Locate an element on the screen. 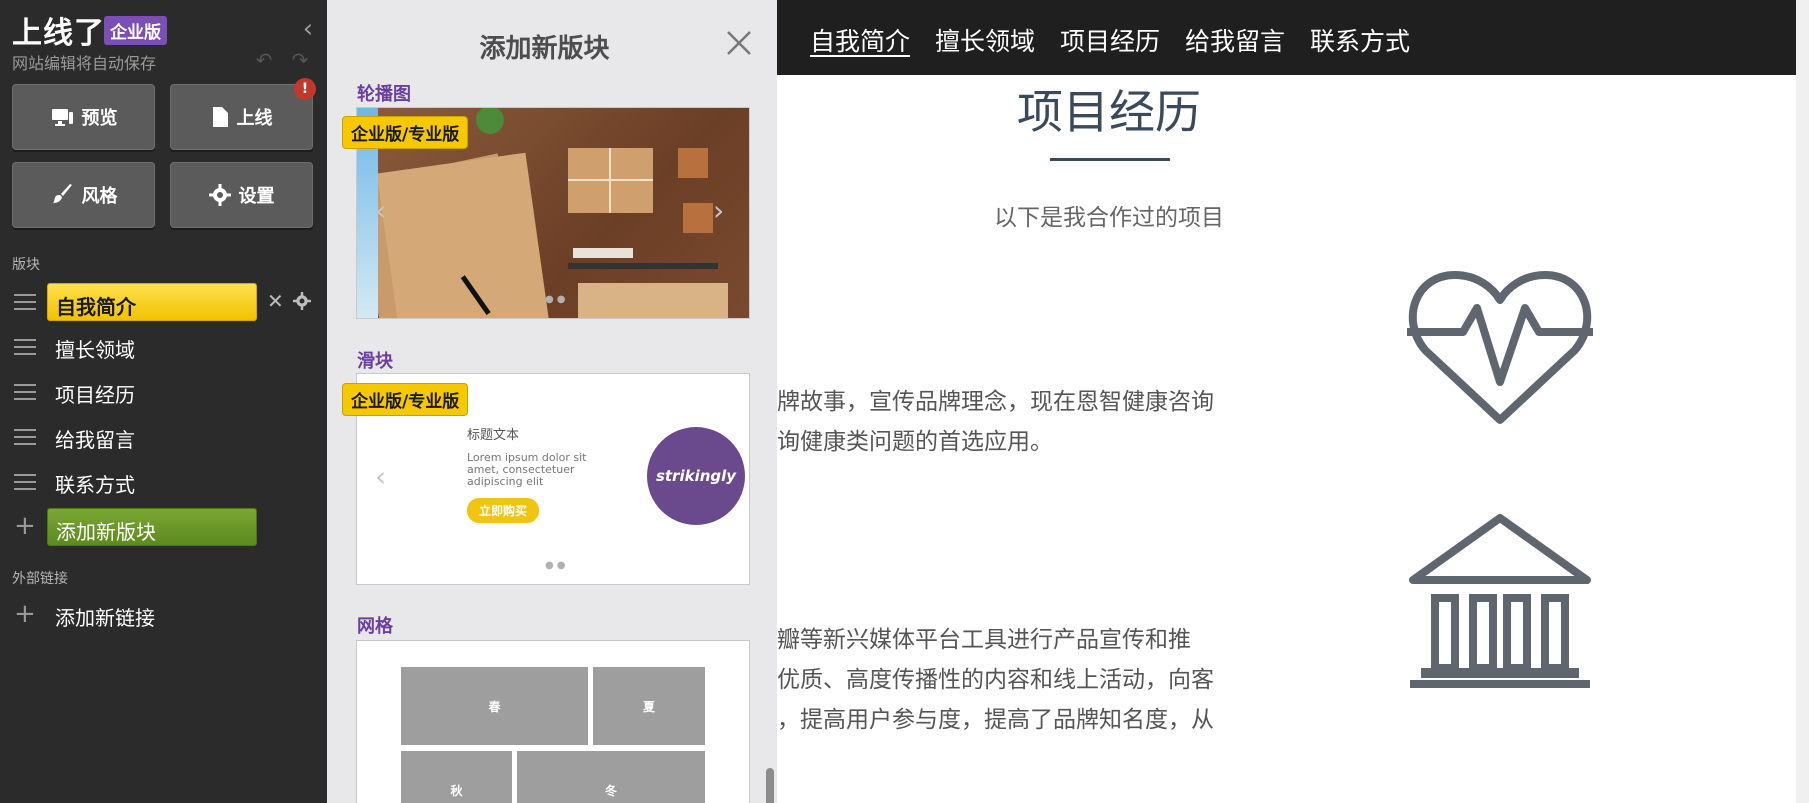 This screenshot has width=1809, height=803. sidebar-item-about: 自我简介 ✕ is located at coordinates (163, 302).